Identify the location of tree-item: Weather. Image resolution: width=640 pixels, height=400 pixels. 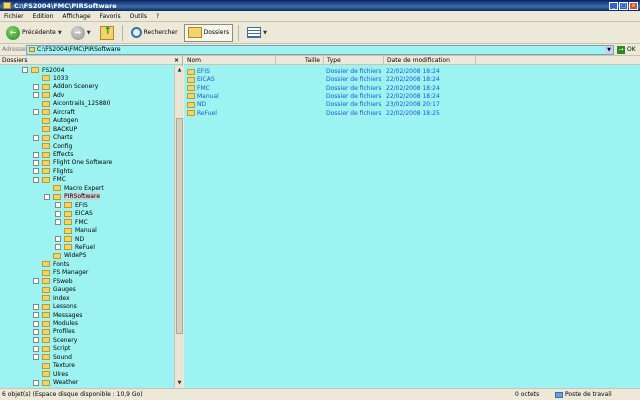
(55, 383).